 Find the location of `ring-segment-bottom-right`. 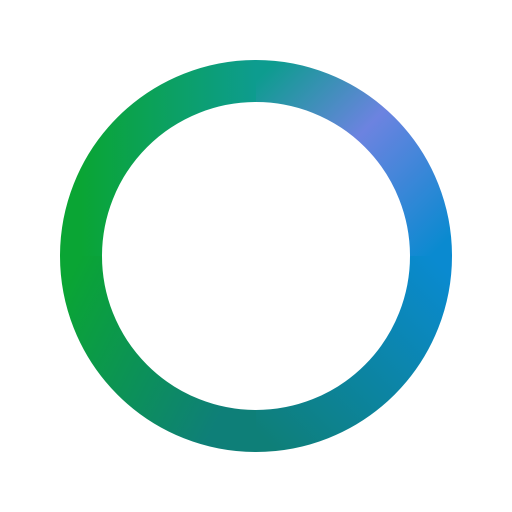

ring-segment-bottom-right is located at coordinates (353, 353).